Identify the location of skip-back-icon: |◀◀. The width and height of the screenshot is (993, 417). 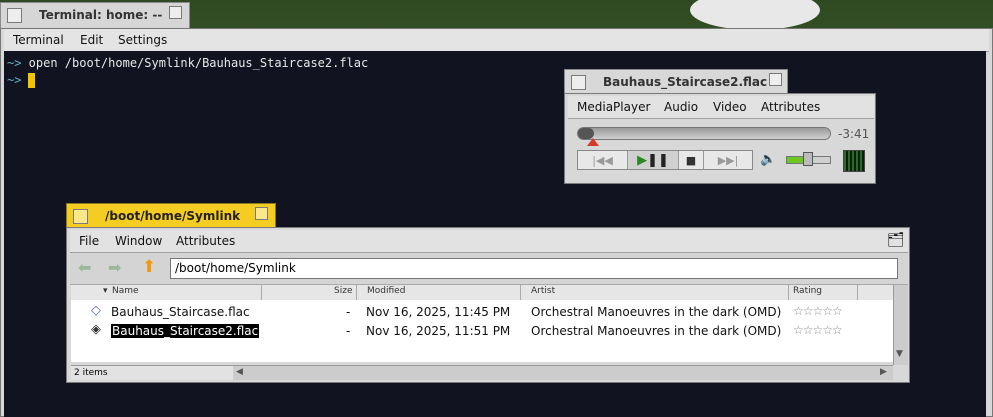
(602, 160).